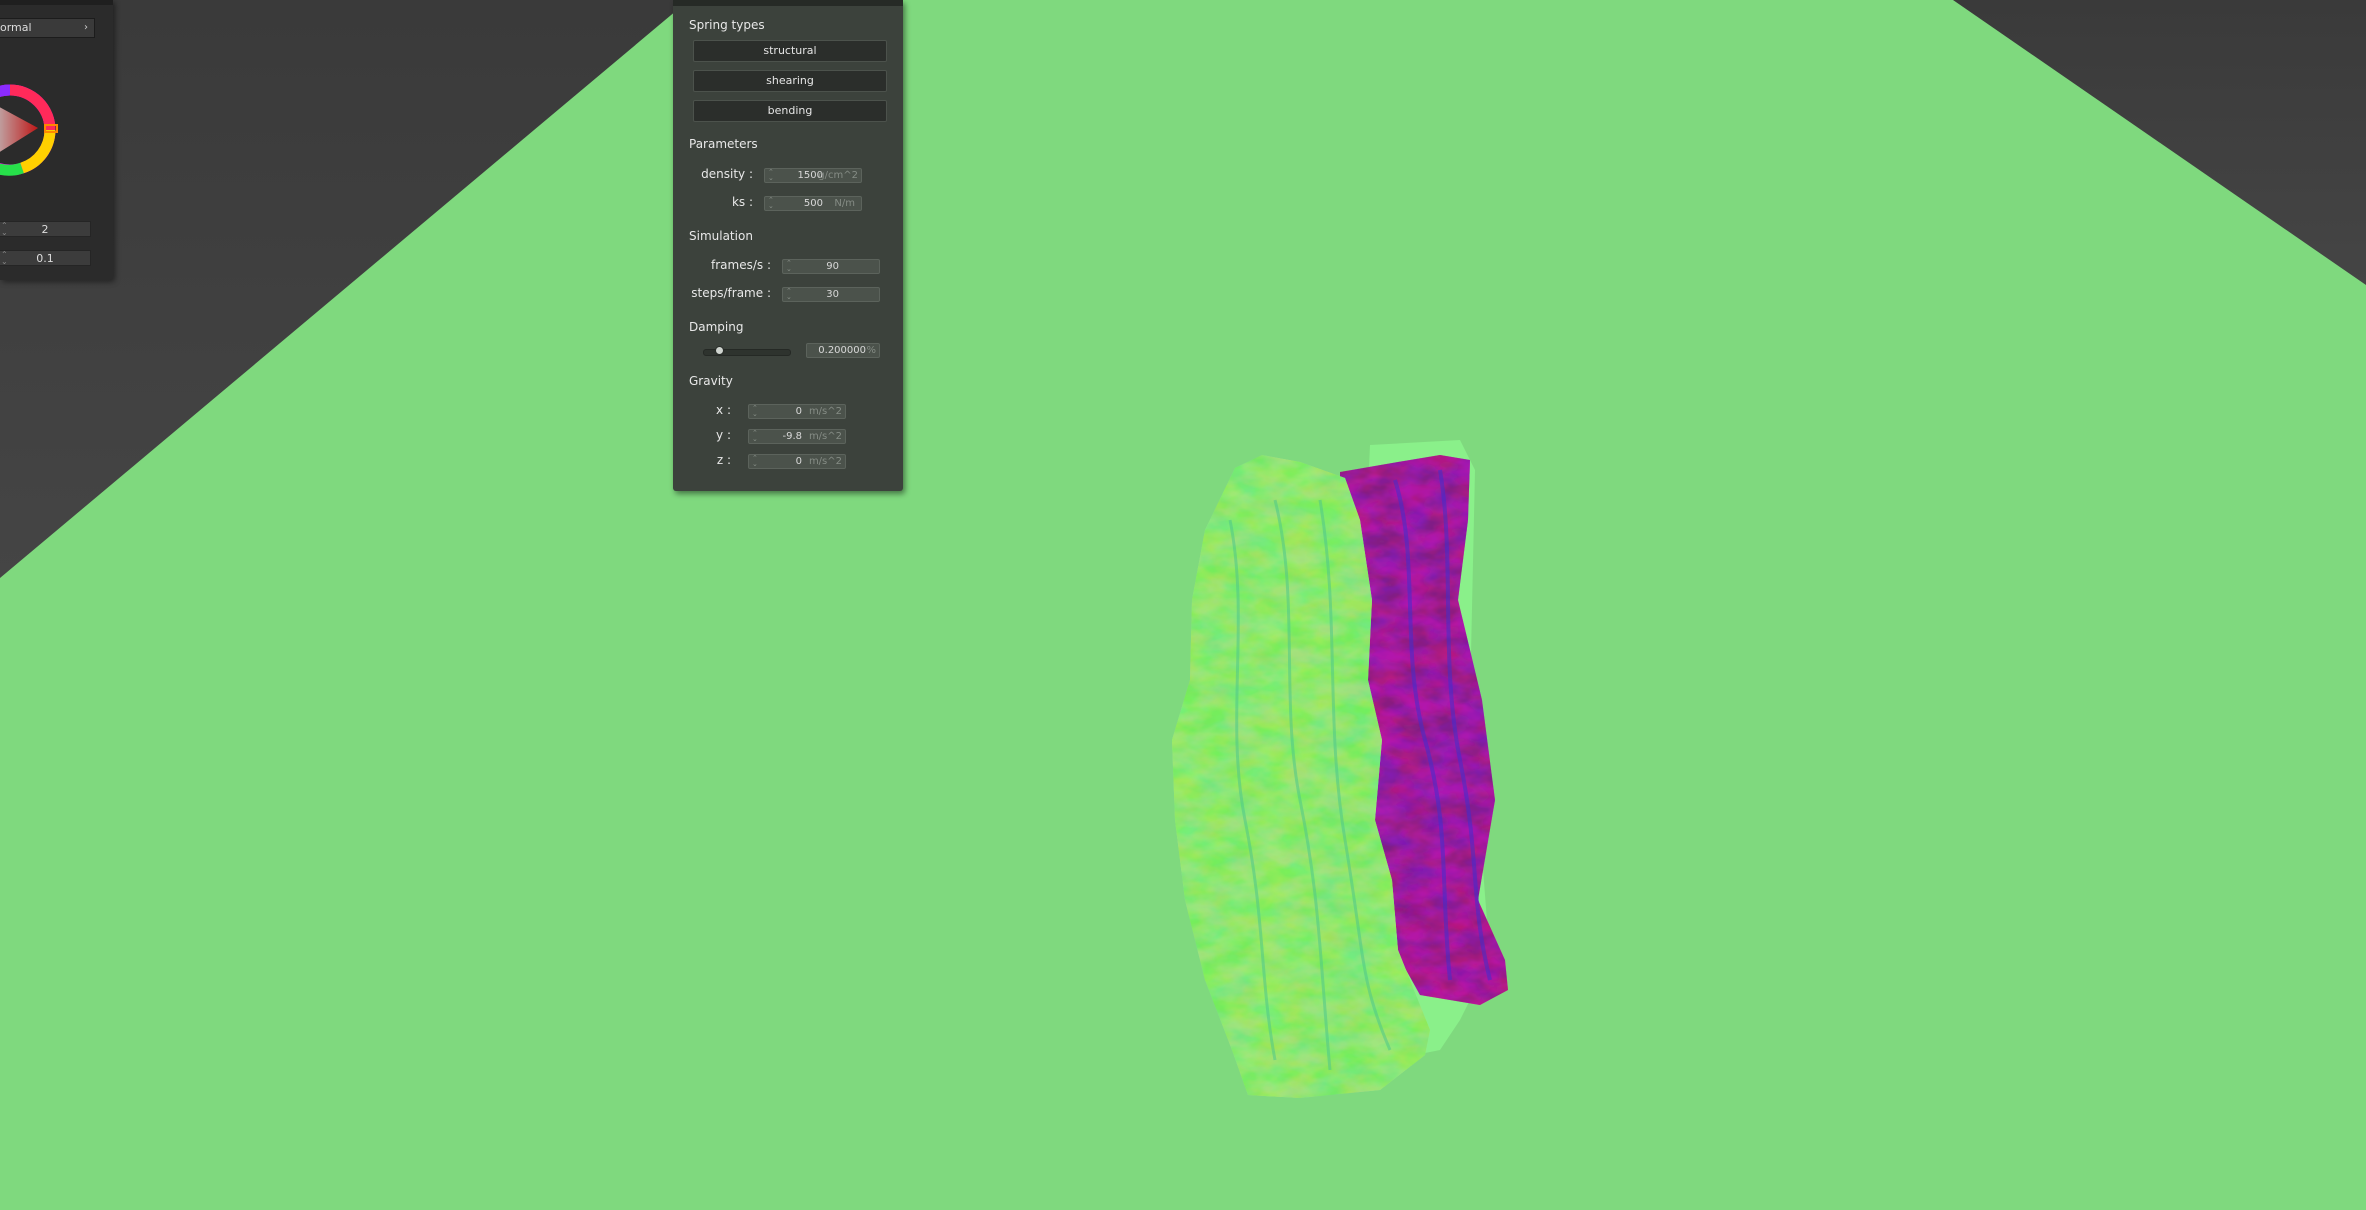 This screenshot has width=2366, height=1210. Describe the element at coordinates (790, 111) in the screenshot. I see `bending-button: bending` at that location.